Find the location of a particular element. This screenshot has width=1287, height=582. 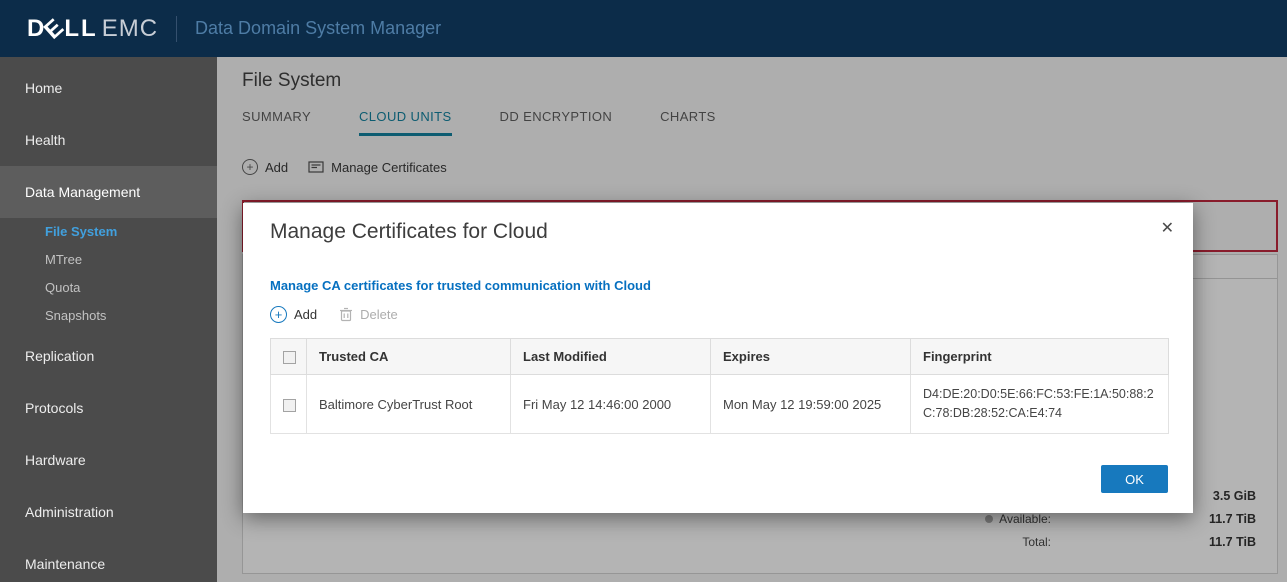

sidebar-item-data-management: Data Management is located at coordinates (108, 192).